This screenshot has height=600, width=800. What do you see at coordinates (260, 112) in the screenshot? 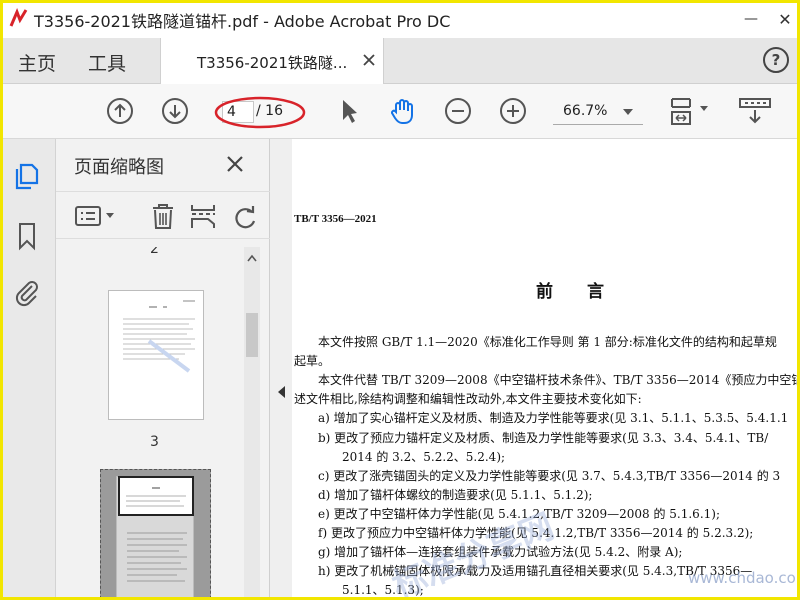
I see `highlight-oval` at bounding box center [260, 112].